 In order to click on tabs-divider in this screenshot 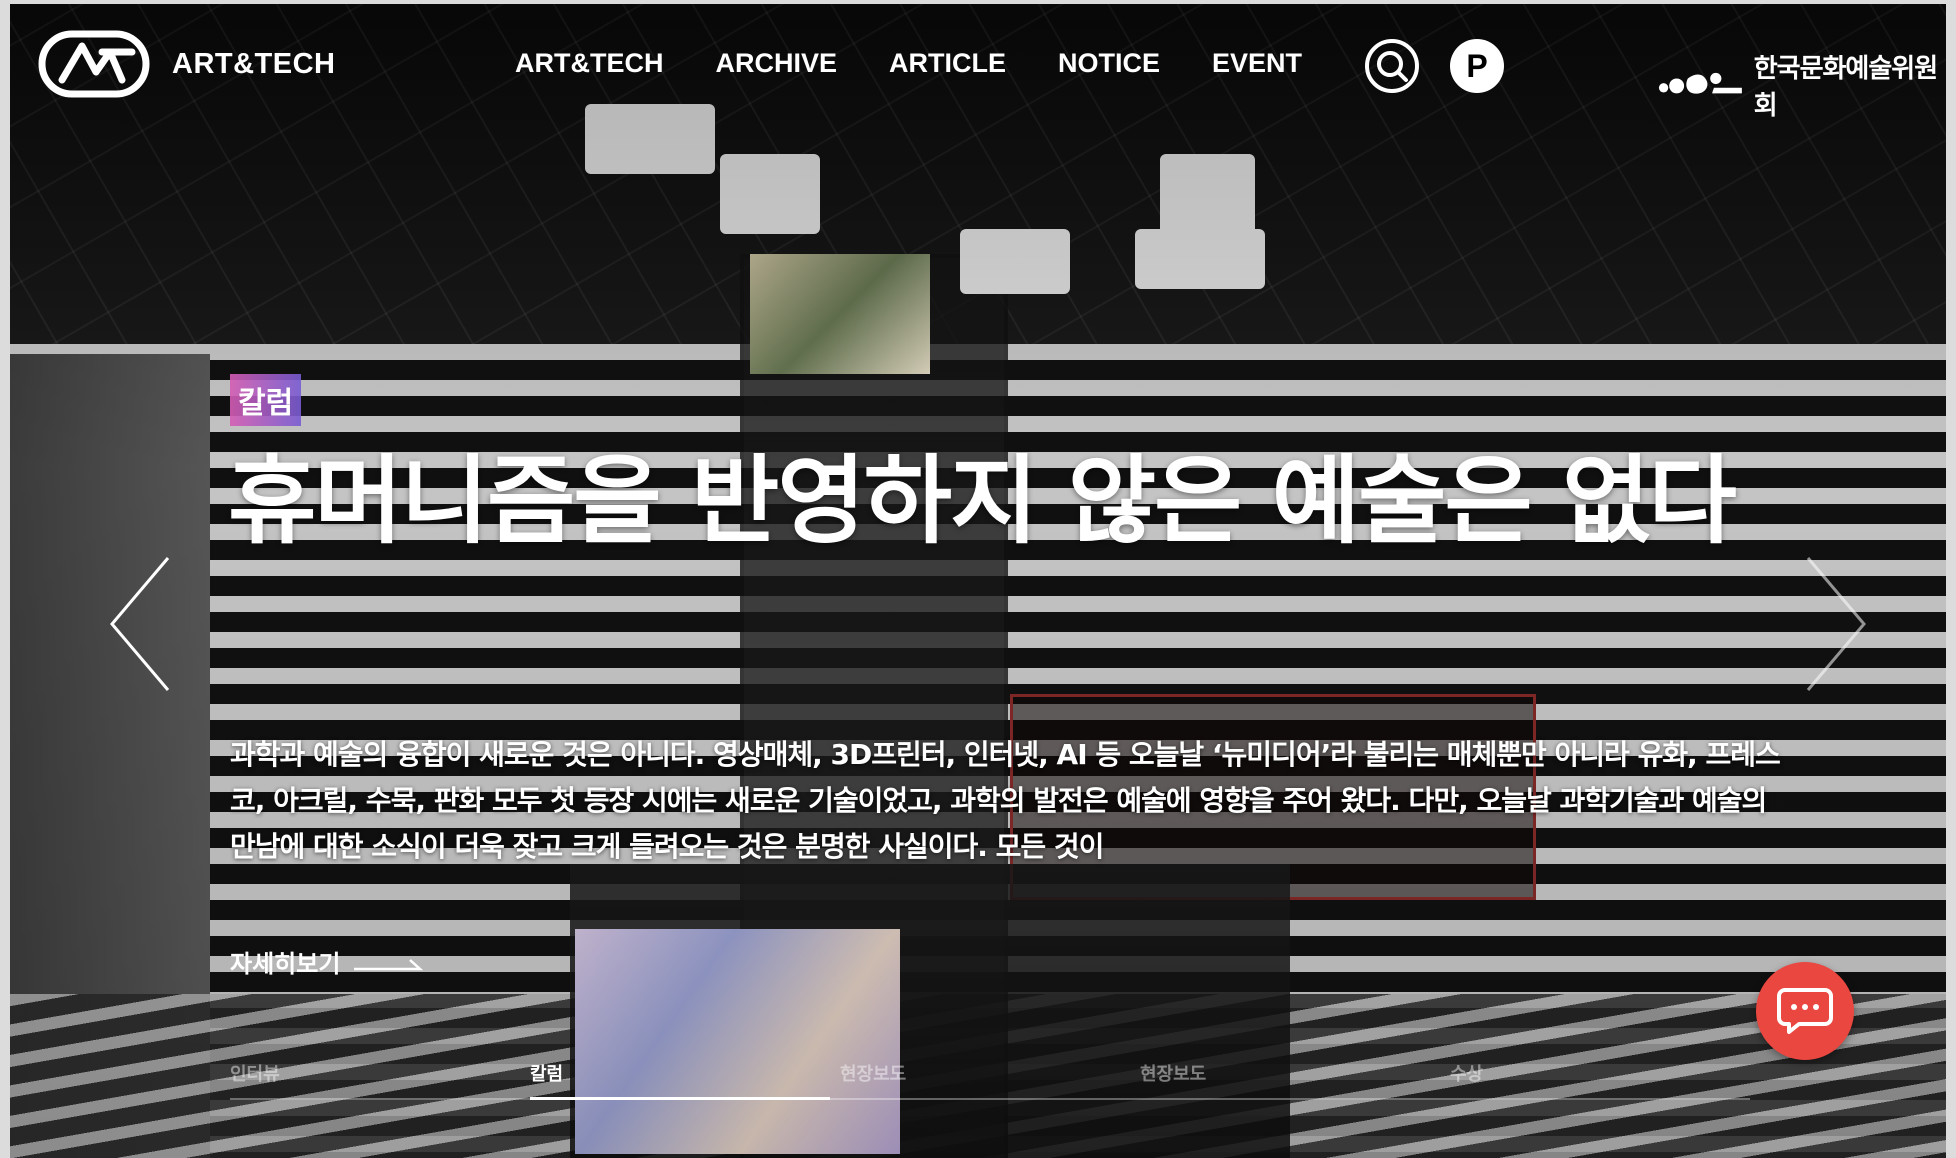, I will do `click(990, 1099)`.